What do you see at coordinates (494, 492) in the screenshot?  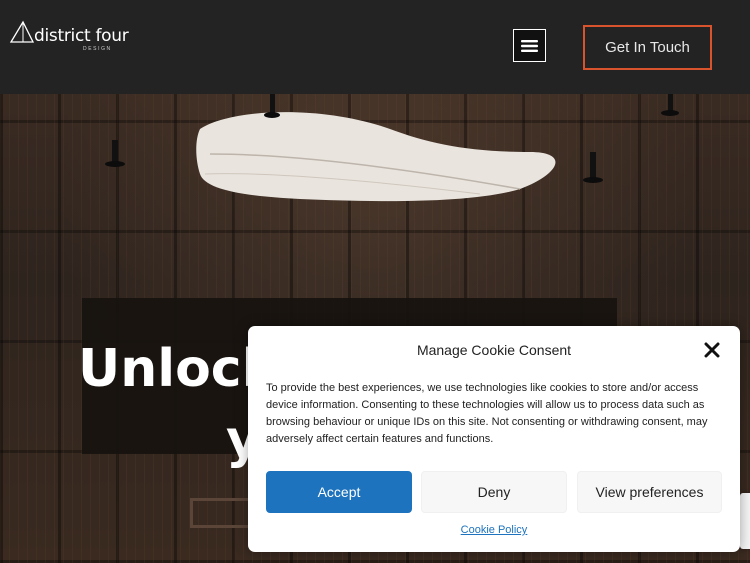 I see `deny-button: Deny` at bounding box center [494, 492].